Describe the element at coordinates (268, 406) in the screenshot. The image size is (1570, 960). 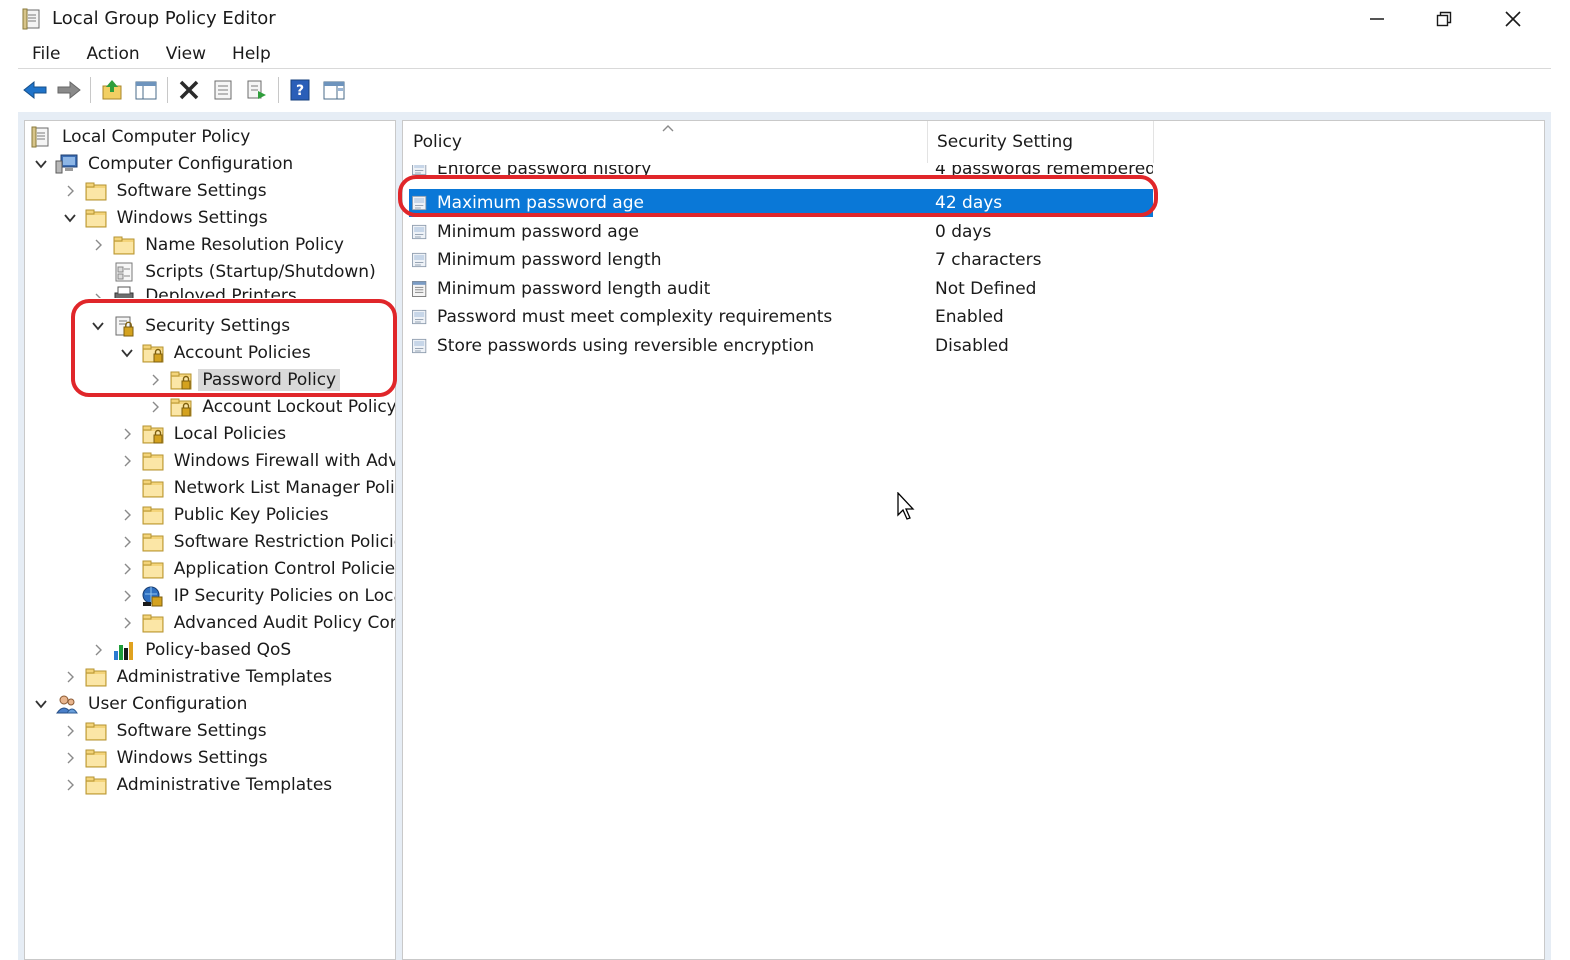
I see `tree-node: Account Lockout Policy` at that location.